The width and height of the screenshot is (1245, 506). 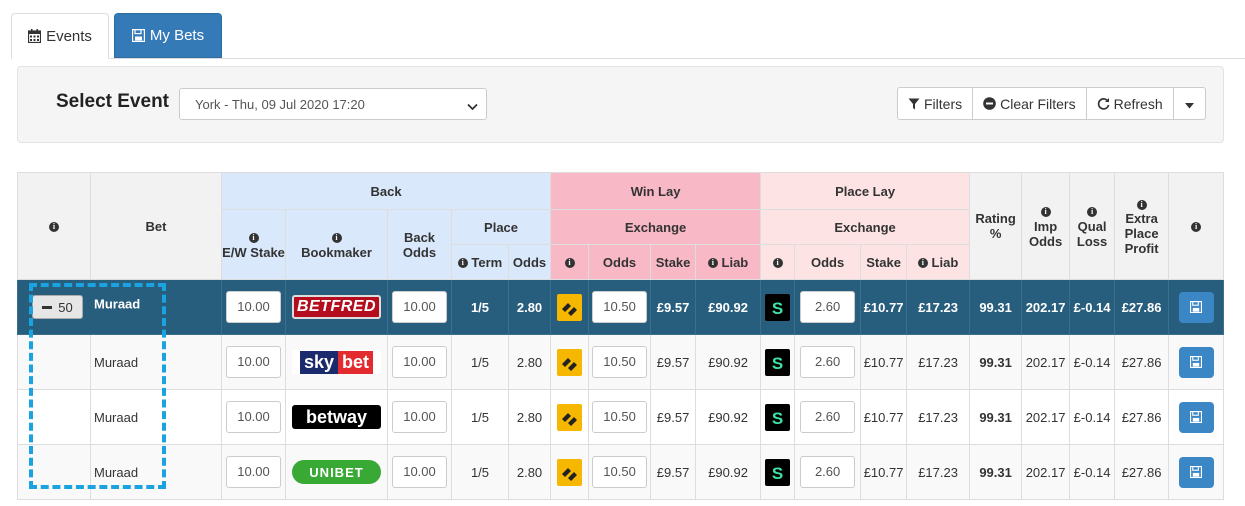 I want to click on imp-odds-cell: 202.17, so click(x=1046, y=417).